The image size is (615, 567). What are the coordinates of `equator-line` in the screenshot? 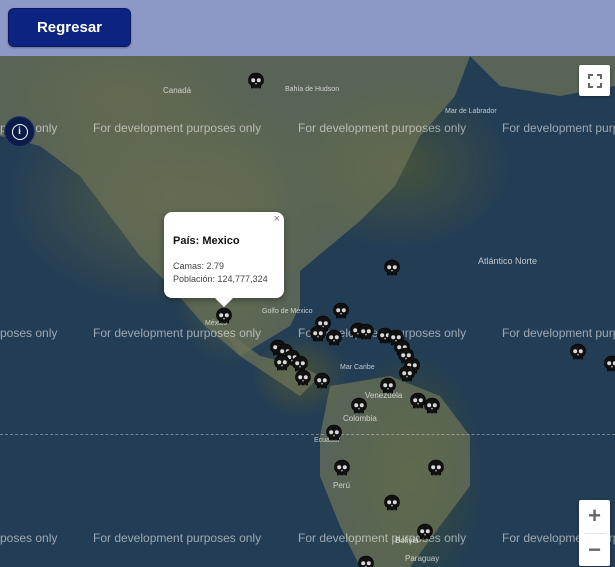 It's located at (307, 434).